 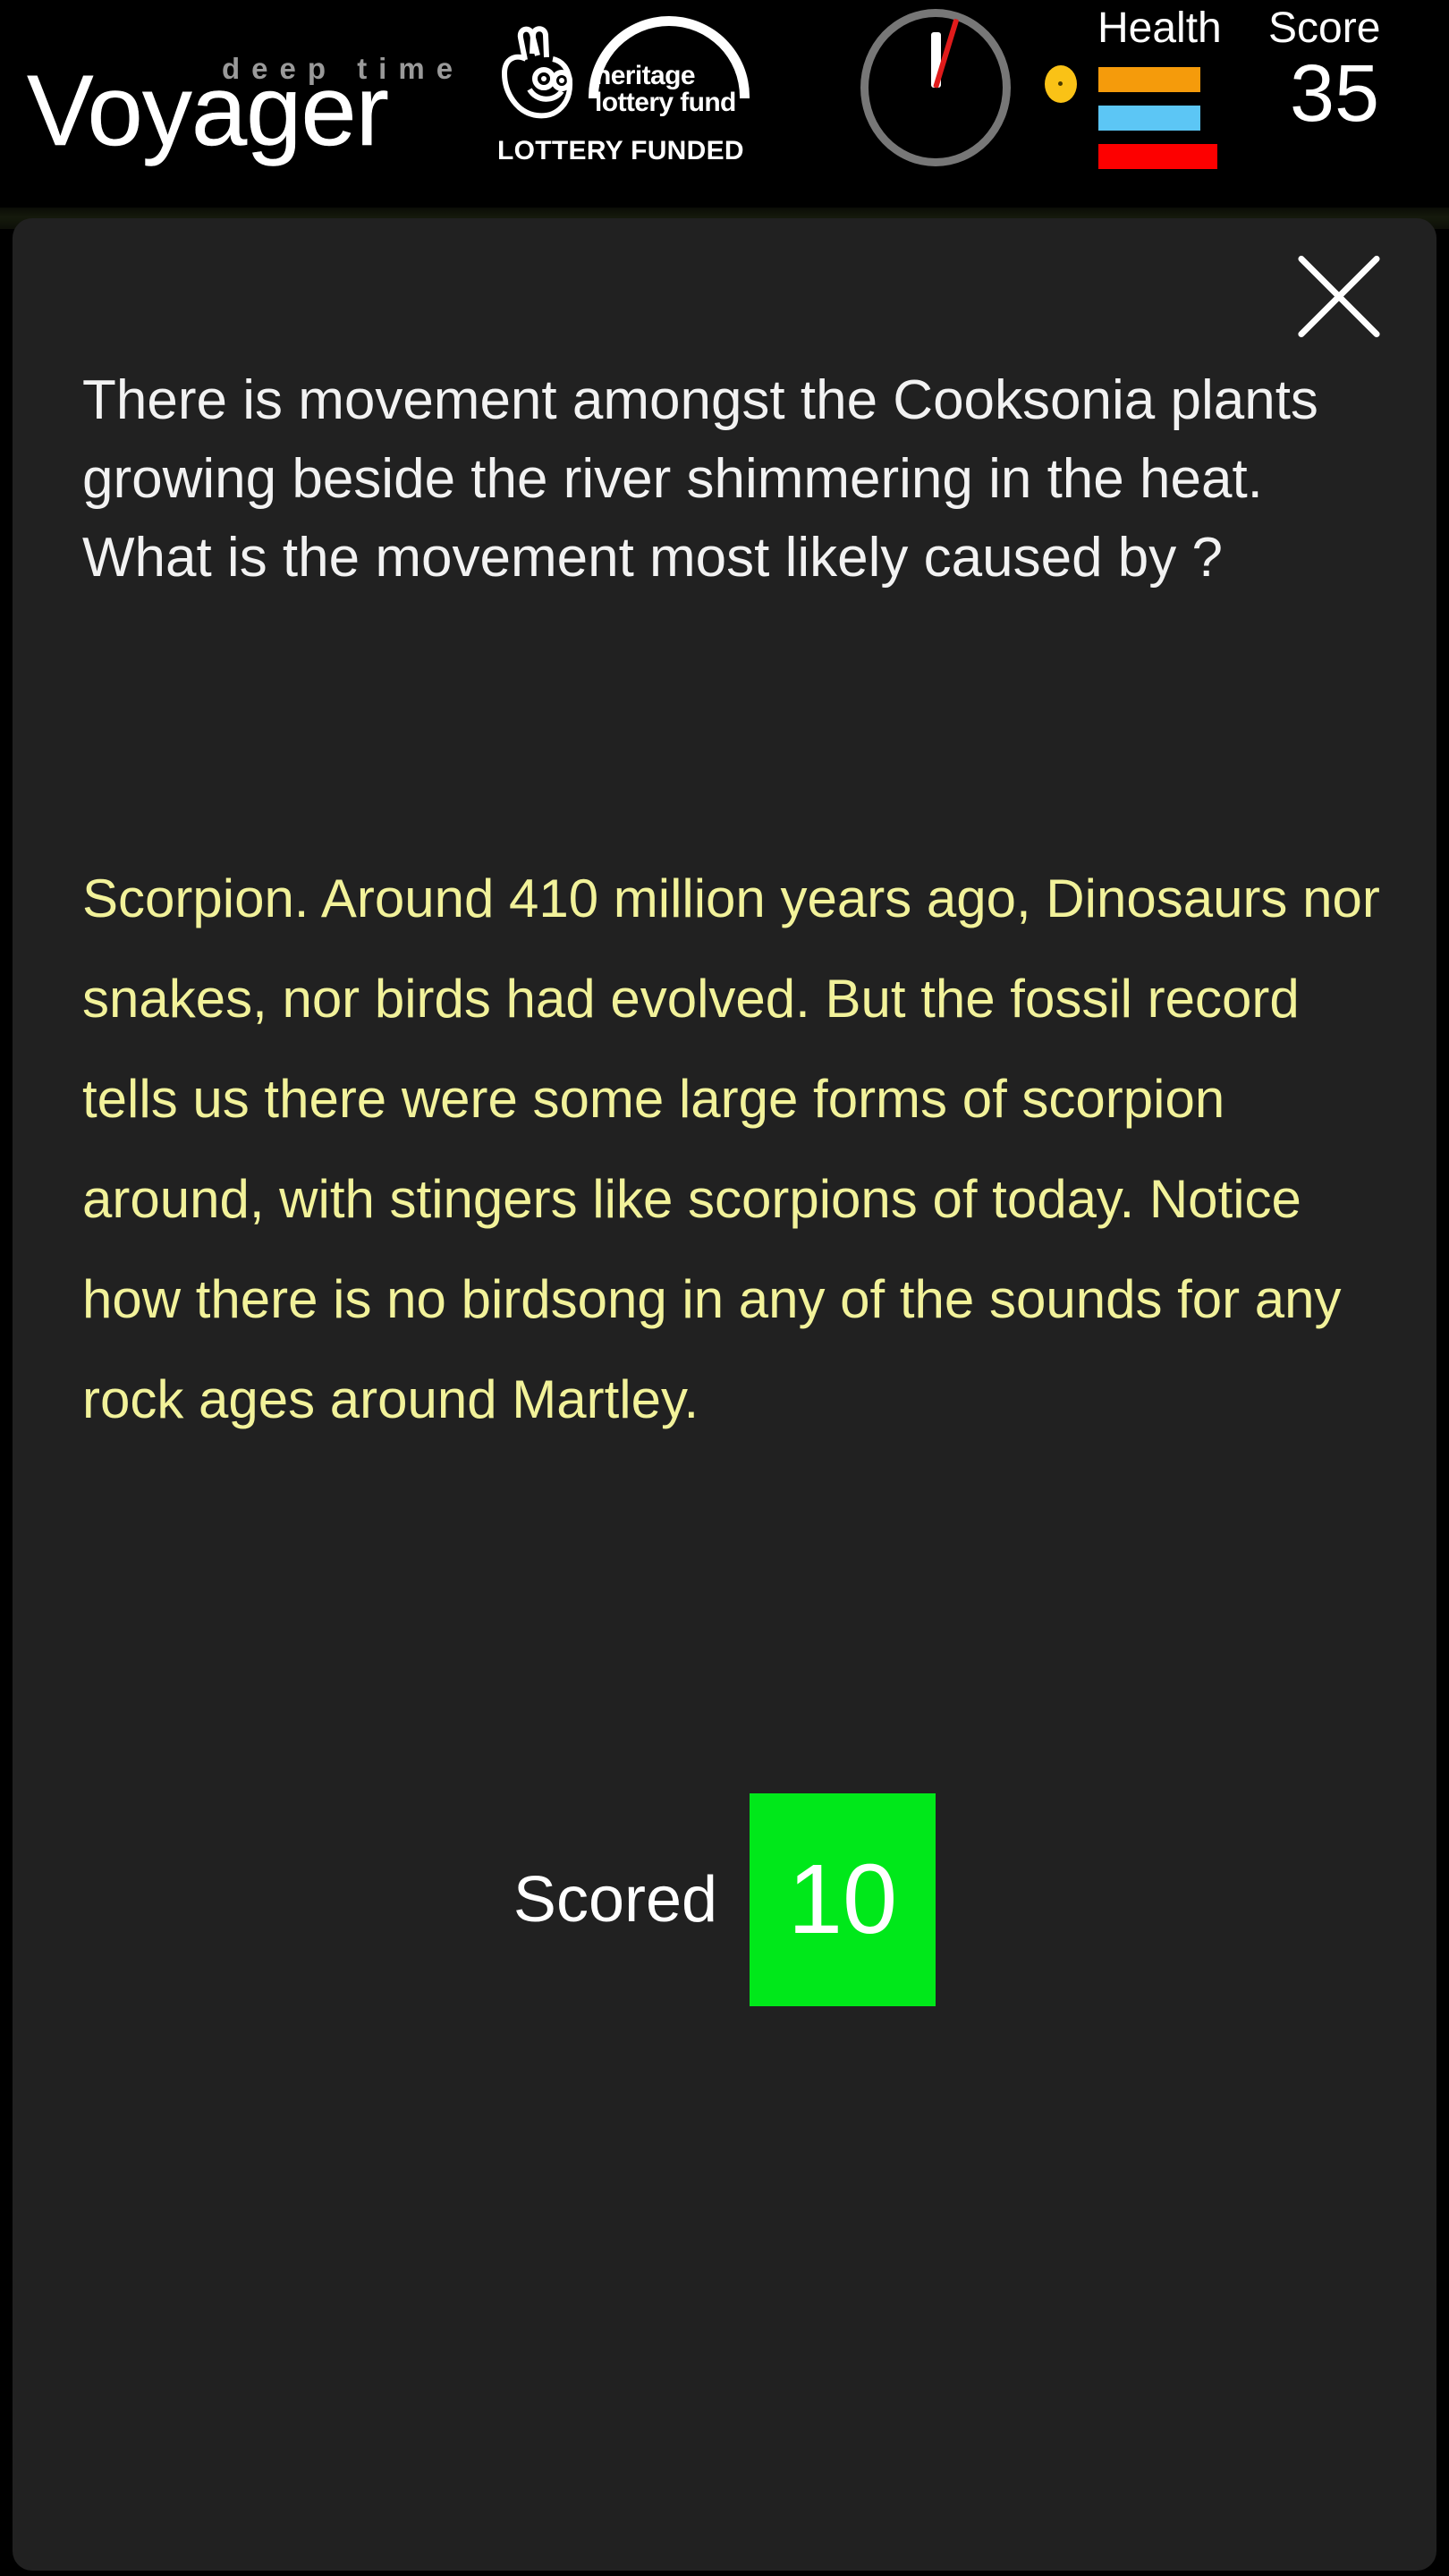 I want to click on player-marker-icon, so click(x=1061, y=84).